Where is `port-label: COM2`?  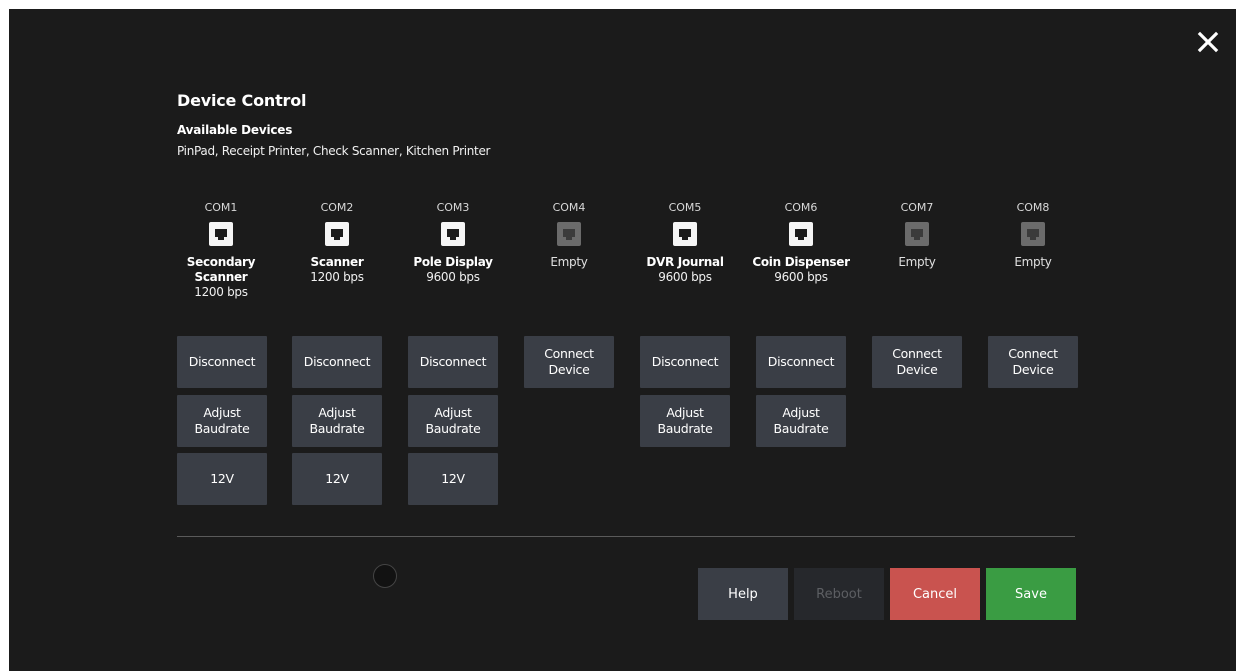 port-label: COM2 is located at coordinates (337, 207).